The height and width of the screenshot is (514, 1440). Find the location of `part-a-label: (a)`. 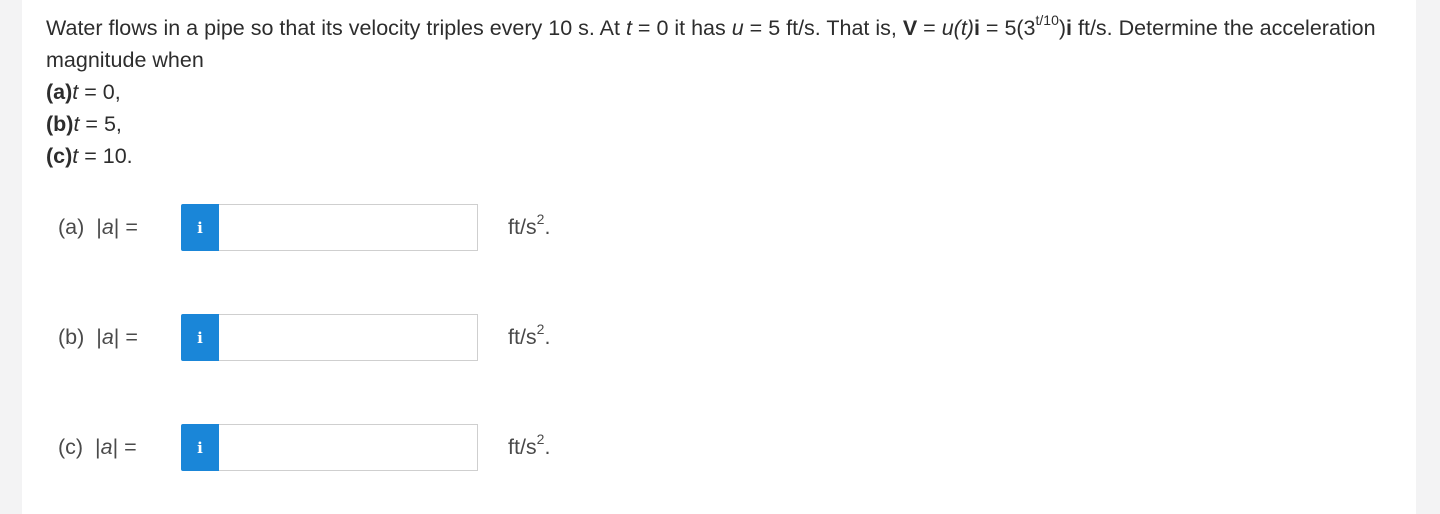

part-a-label: (a) is located at coordinates (59, 92).